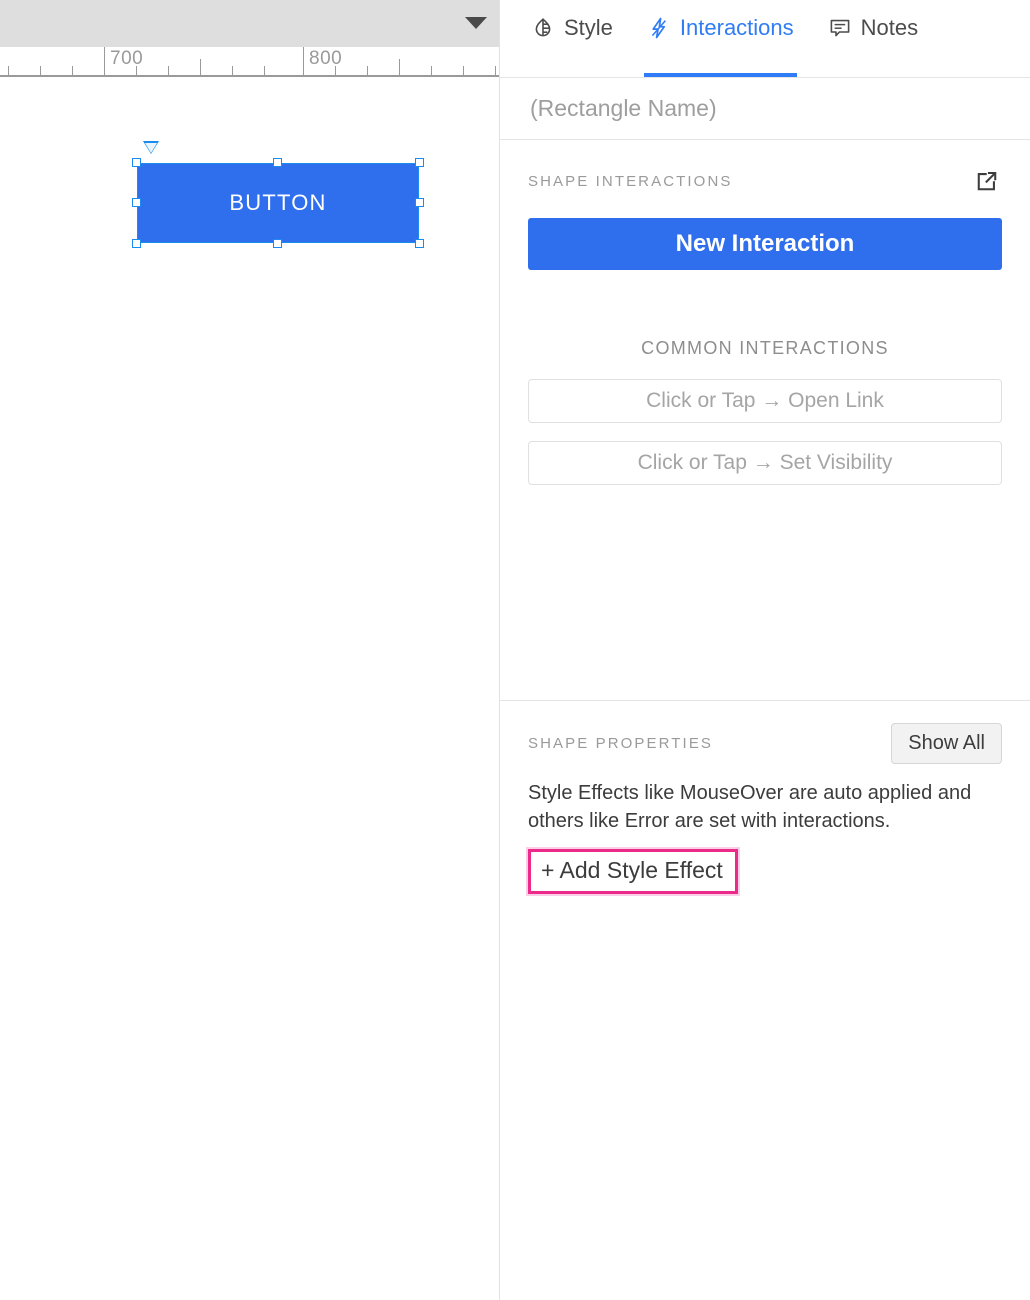  What do you see at coordinates (765, 743) in the screenshot?
I see `shape-properties-header: SHAPE PROPERTIES Show All` at bounding box center [765, 743].